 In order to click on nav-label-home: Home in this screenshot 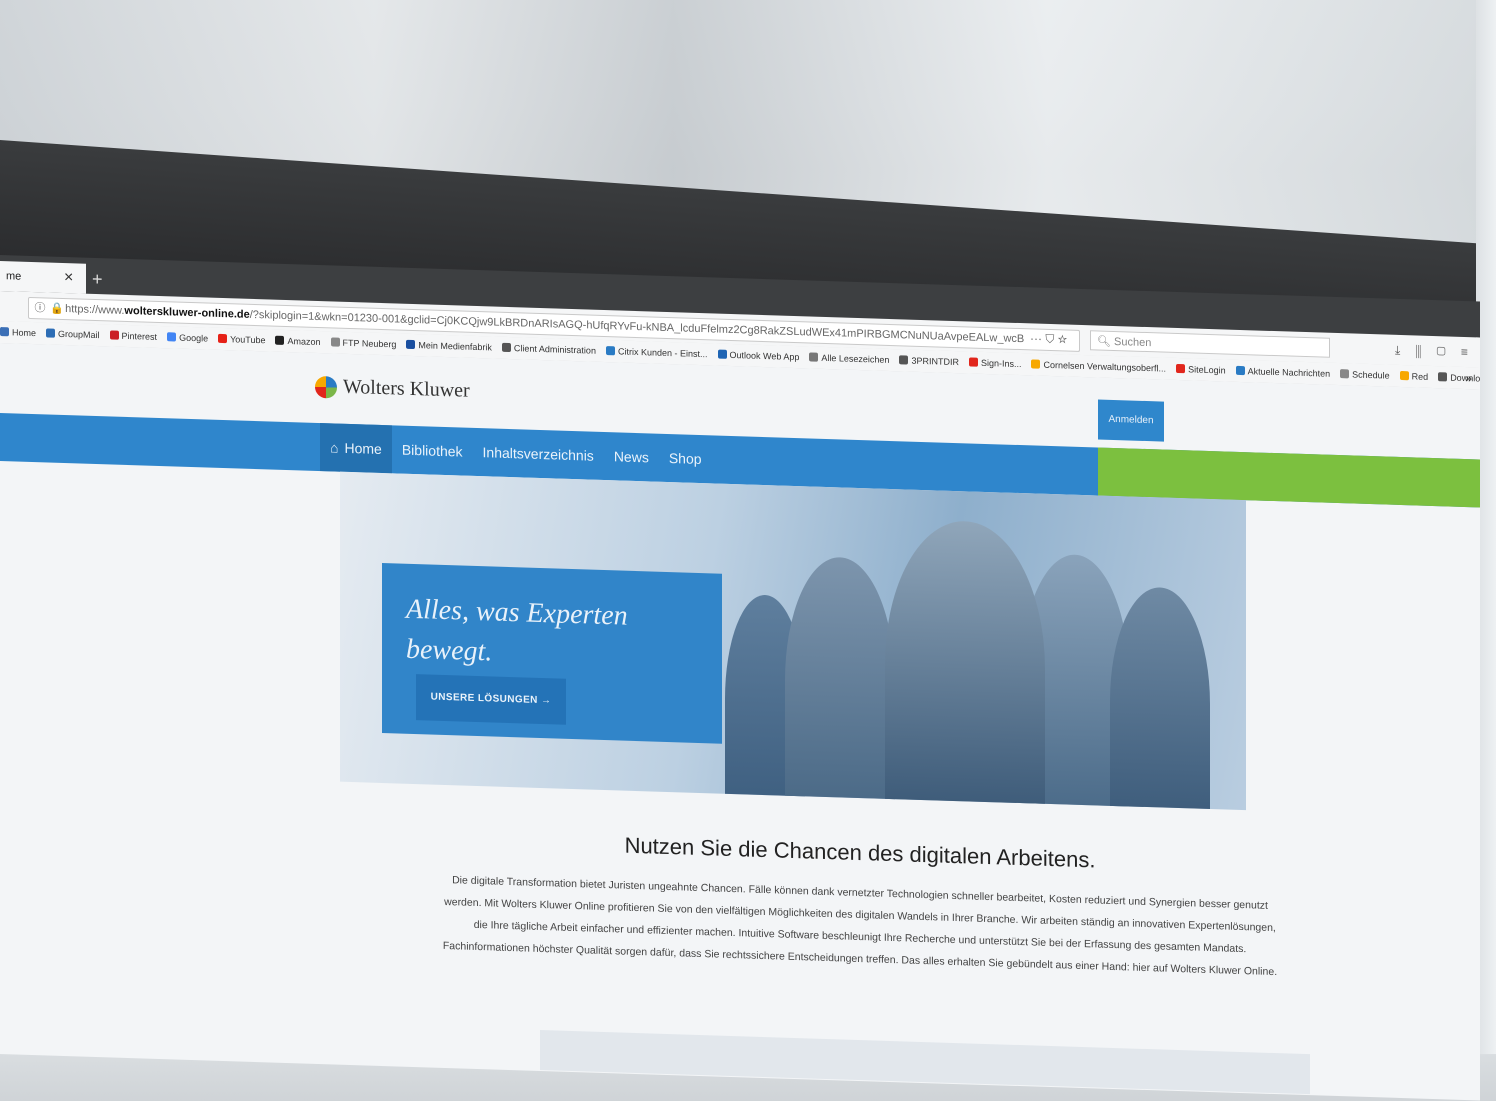, I will do `click(363, 448)`.